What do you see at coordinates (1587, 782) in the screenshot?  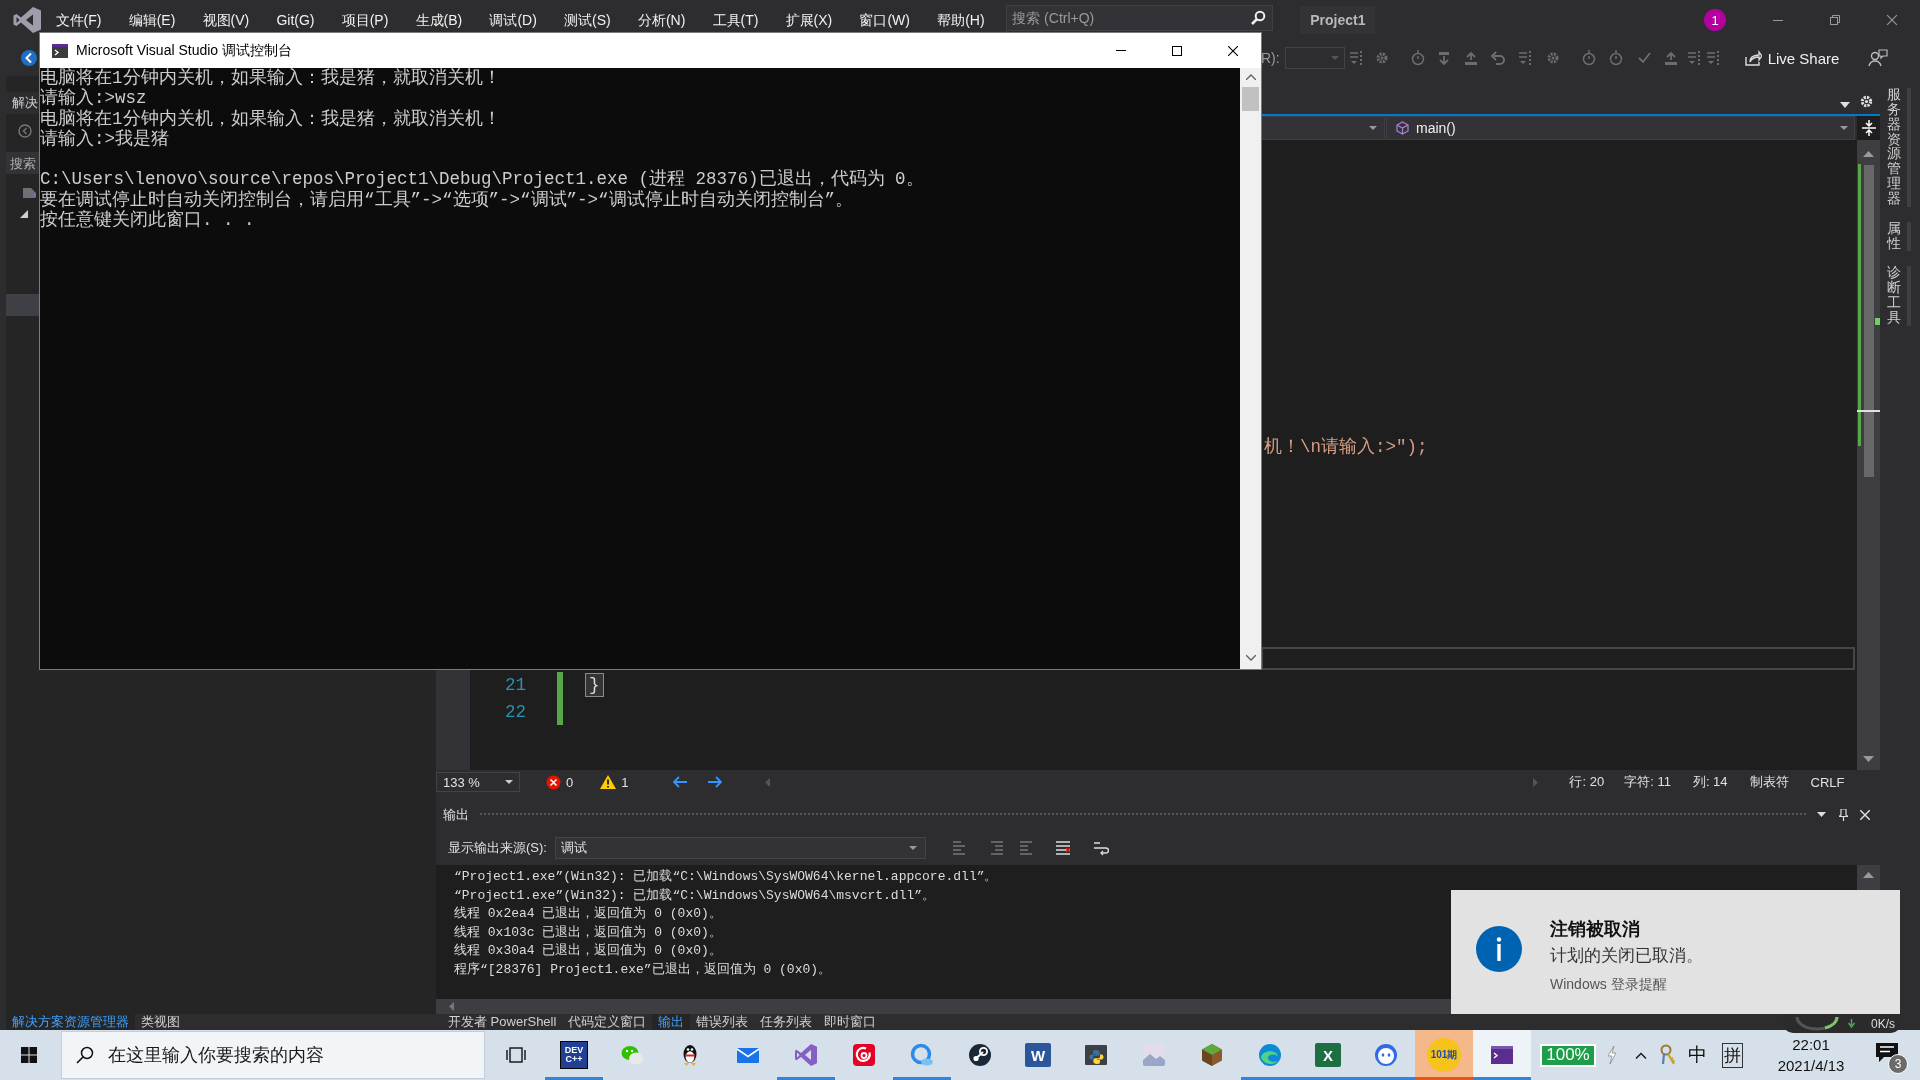 I see `line-indicator: 行: 20` at bounding box center [1587, 782].